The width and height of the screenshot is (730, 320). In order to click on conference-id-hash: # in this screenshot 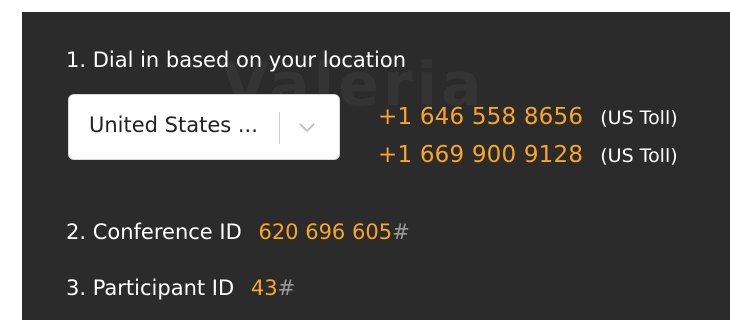, I will do `click(401, 232)`.